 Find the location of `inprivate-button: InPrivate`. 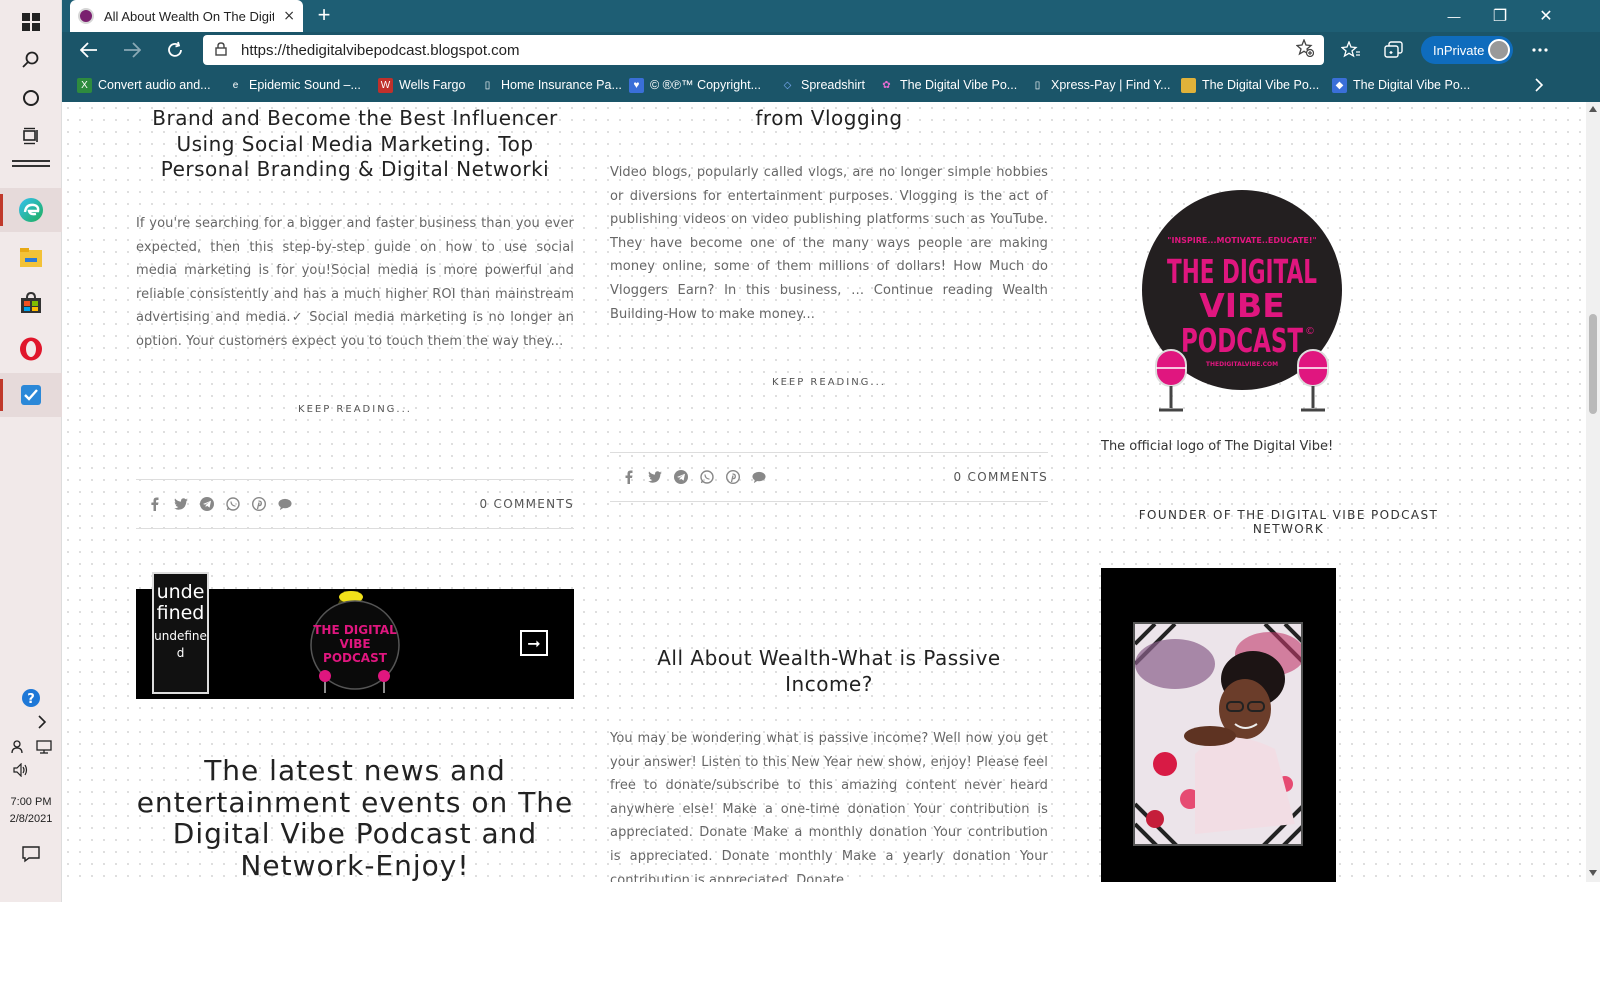

inprivate-button: InPrivate is located at coordinates (1467, 50).